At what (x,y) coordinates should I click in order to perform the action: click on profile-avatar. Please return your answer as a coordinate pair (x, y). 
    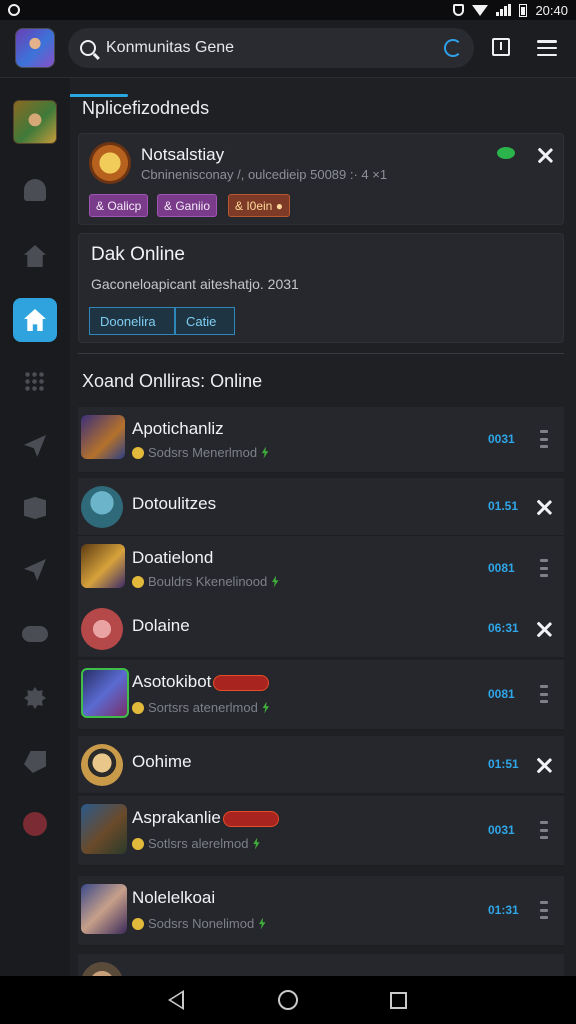
    Looking at the image, I should click on (35, 48).